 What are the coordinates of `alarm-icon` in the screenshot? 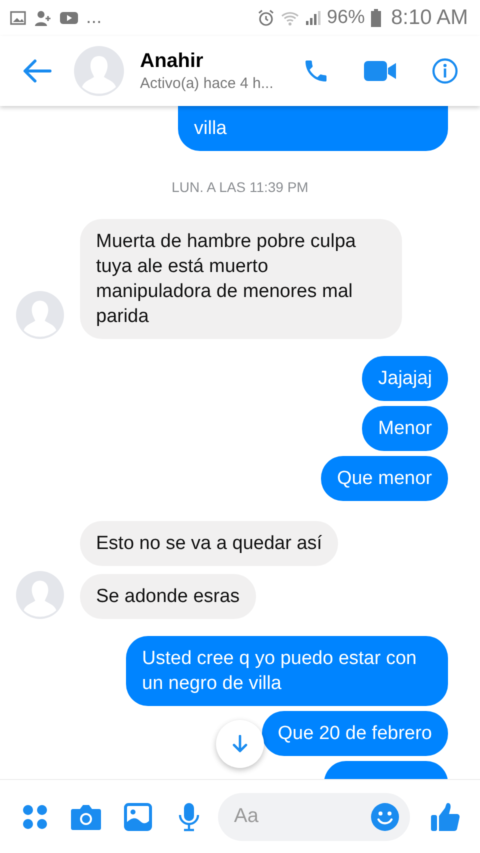 It's located at (265, 18).